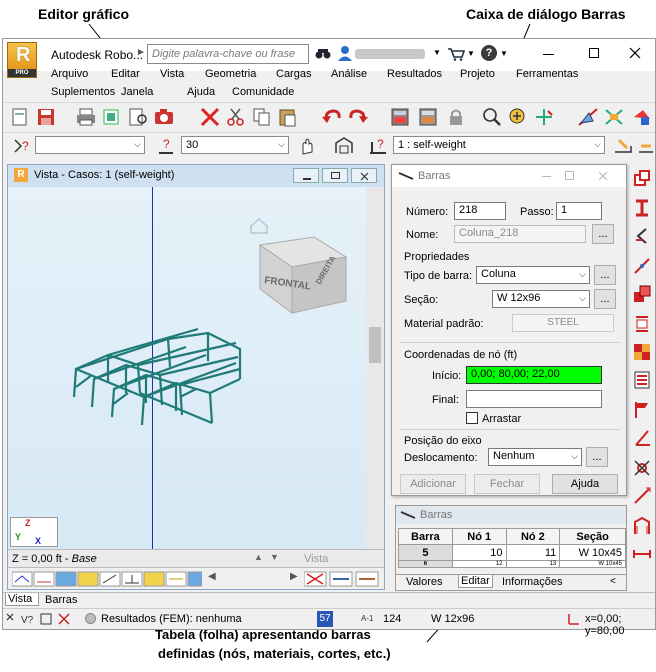 The image size is (656, 672). I want to click on zoom-window-icon, so click(492, 117).